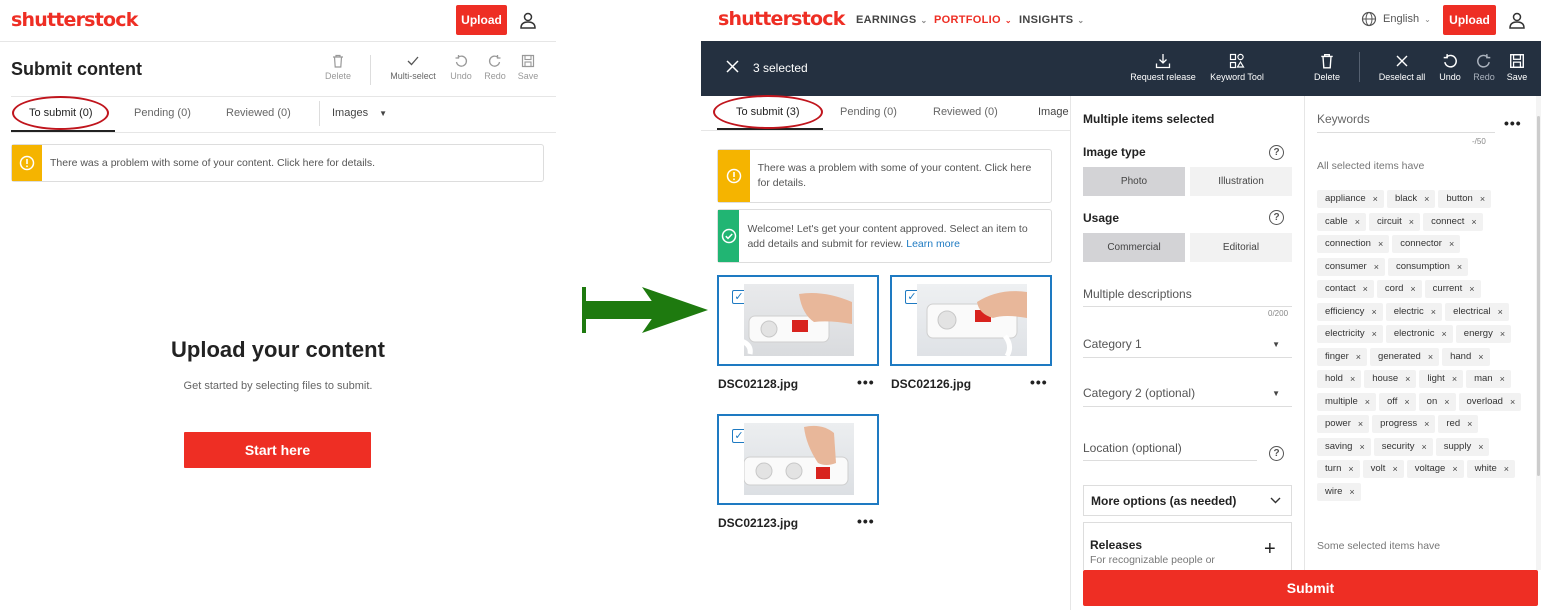 The height and width of the screenshot is (610, 1541). Describe the element at coordinates (781, 19) in the screenshot. I see `shutterstock-logo-right: shutterstock` at that location.